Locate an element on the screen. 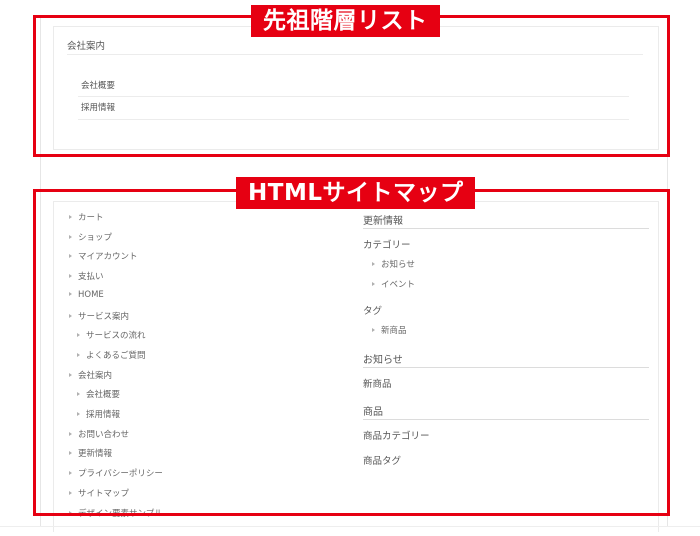  sitemap-annotation-label: HTMLサイトマップ is located at coordinates (356, 193).